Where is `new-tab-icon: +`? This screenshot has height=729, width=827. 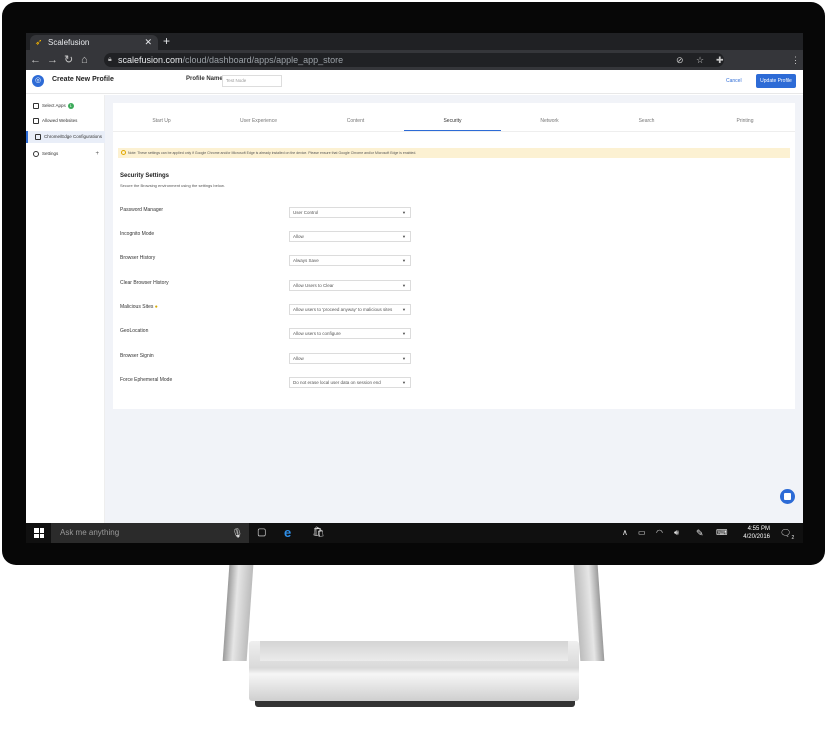
new-tab-icon: + is located at coordinates (166, 41).